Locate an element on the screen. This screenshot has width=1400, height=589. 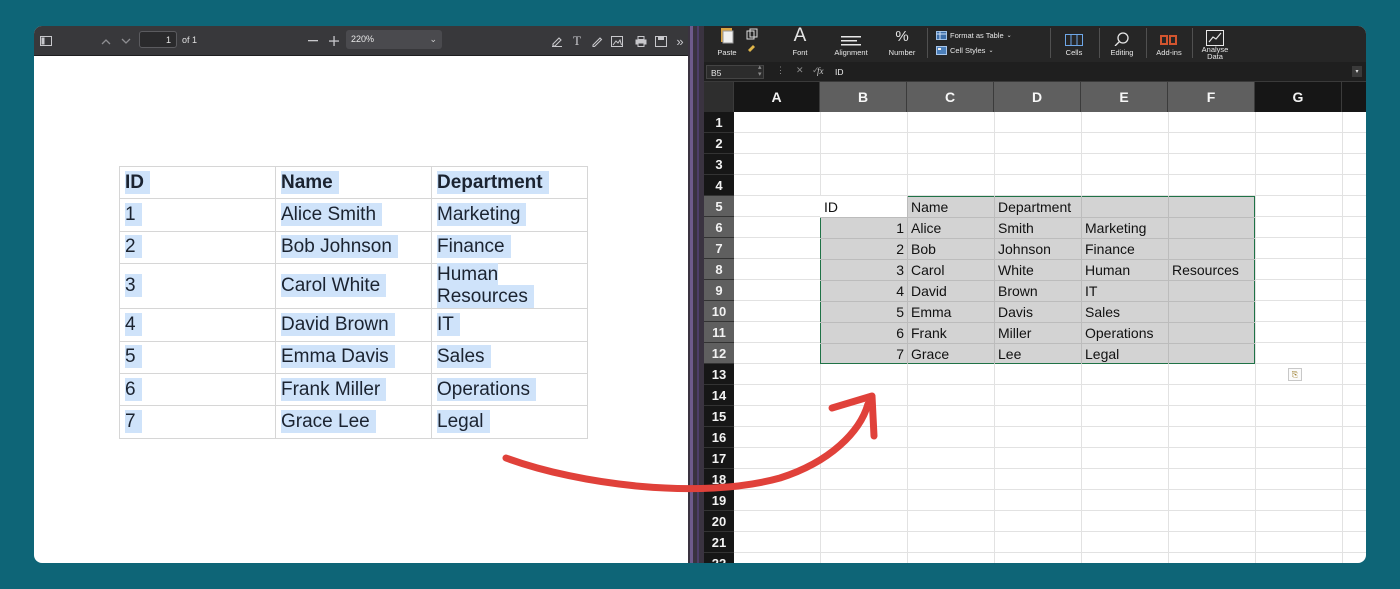
row-header: 2 is located at coordinates (719, 143).